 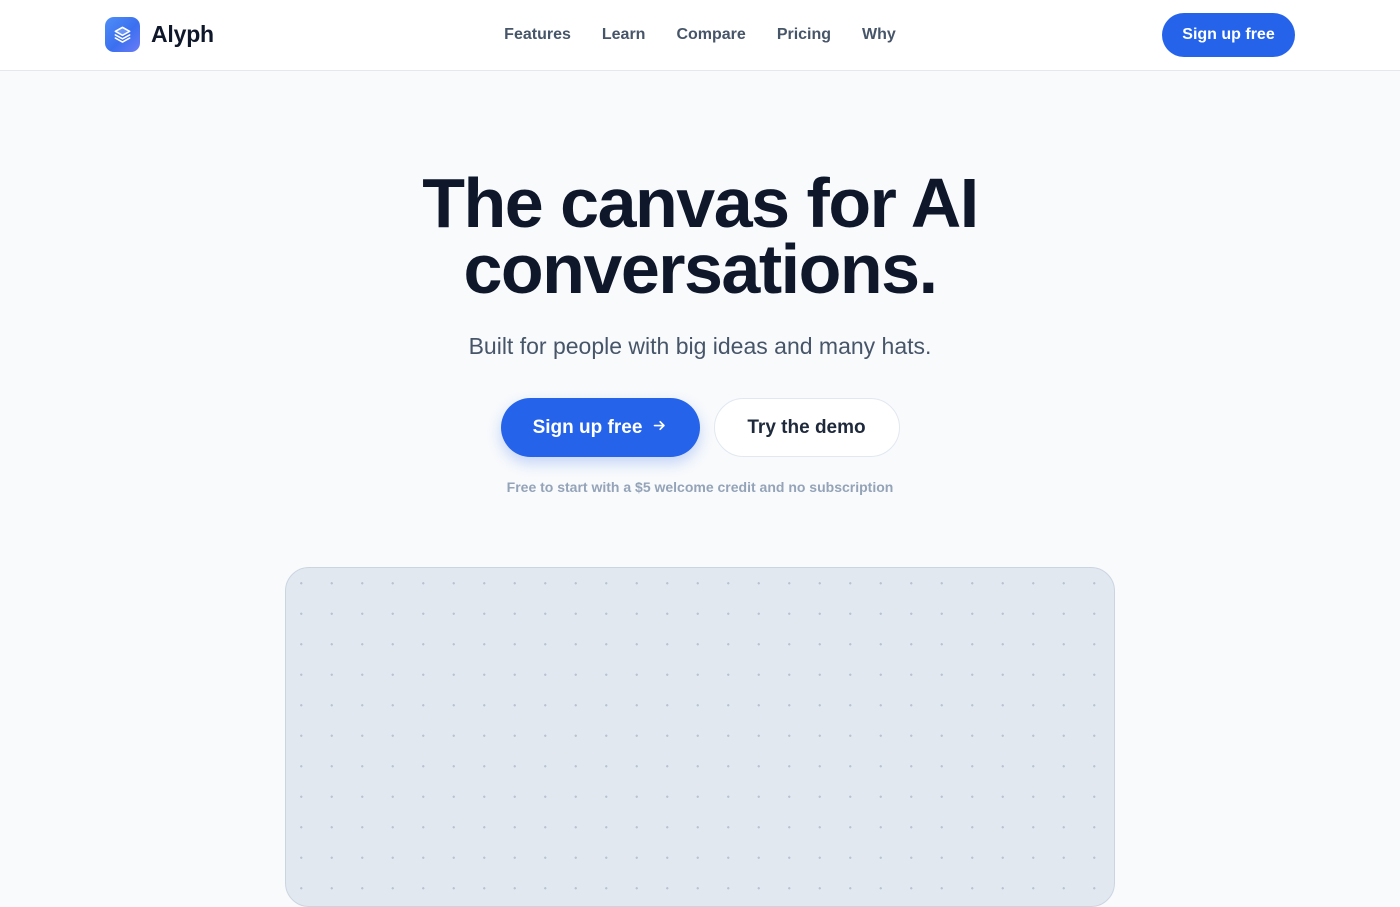 What do you see at coordinates (1228, 35) in the screenshot?
I see `header-signup-button: Sign up free` at bounding box center [1228, 35].